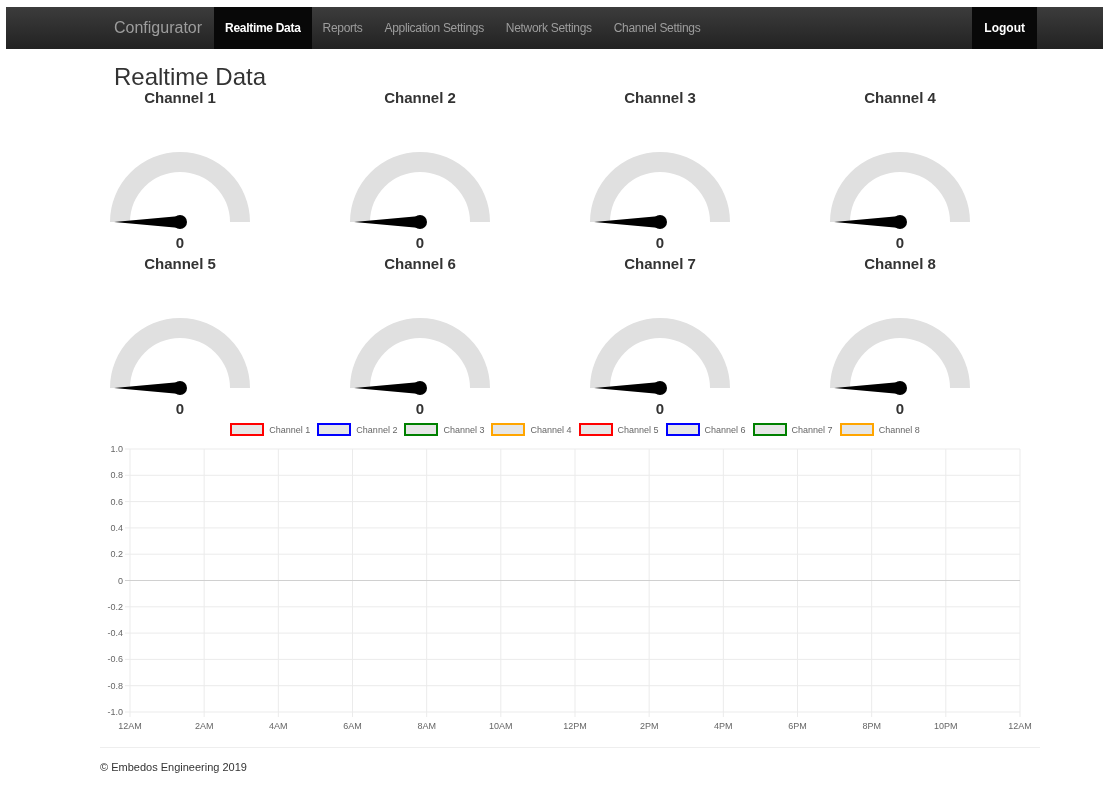 The height and width of the screenshot is (792, 1109). Describe the element at coordinates (420, 97) in the screenshot. I see `gauge-title: Channel 2` at that location.